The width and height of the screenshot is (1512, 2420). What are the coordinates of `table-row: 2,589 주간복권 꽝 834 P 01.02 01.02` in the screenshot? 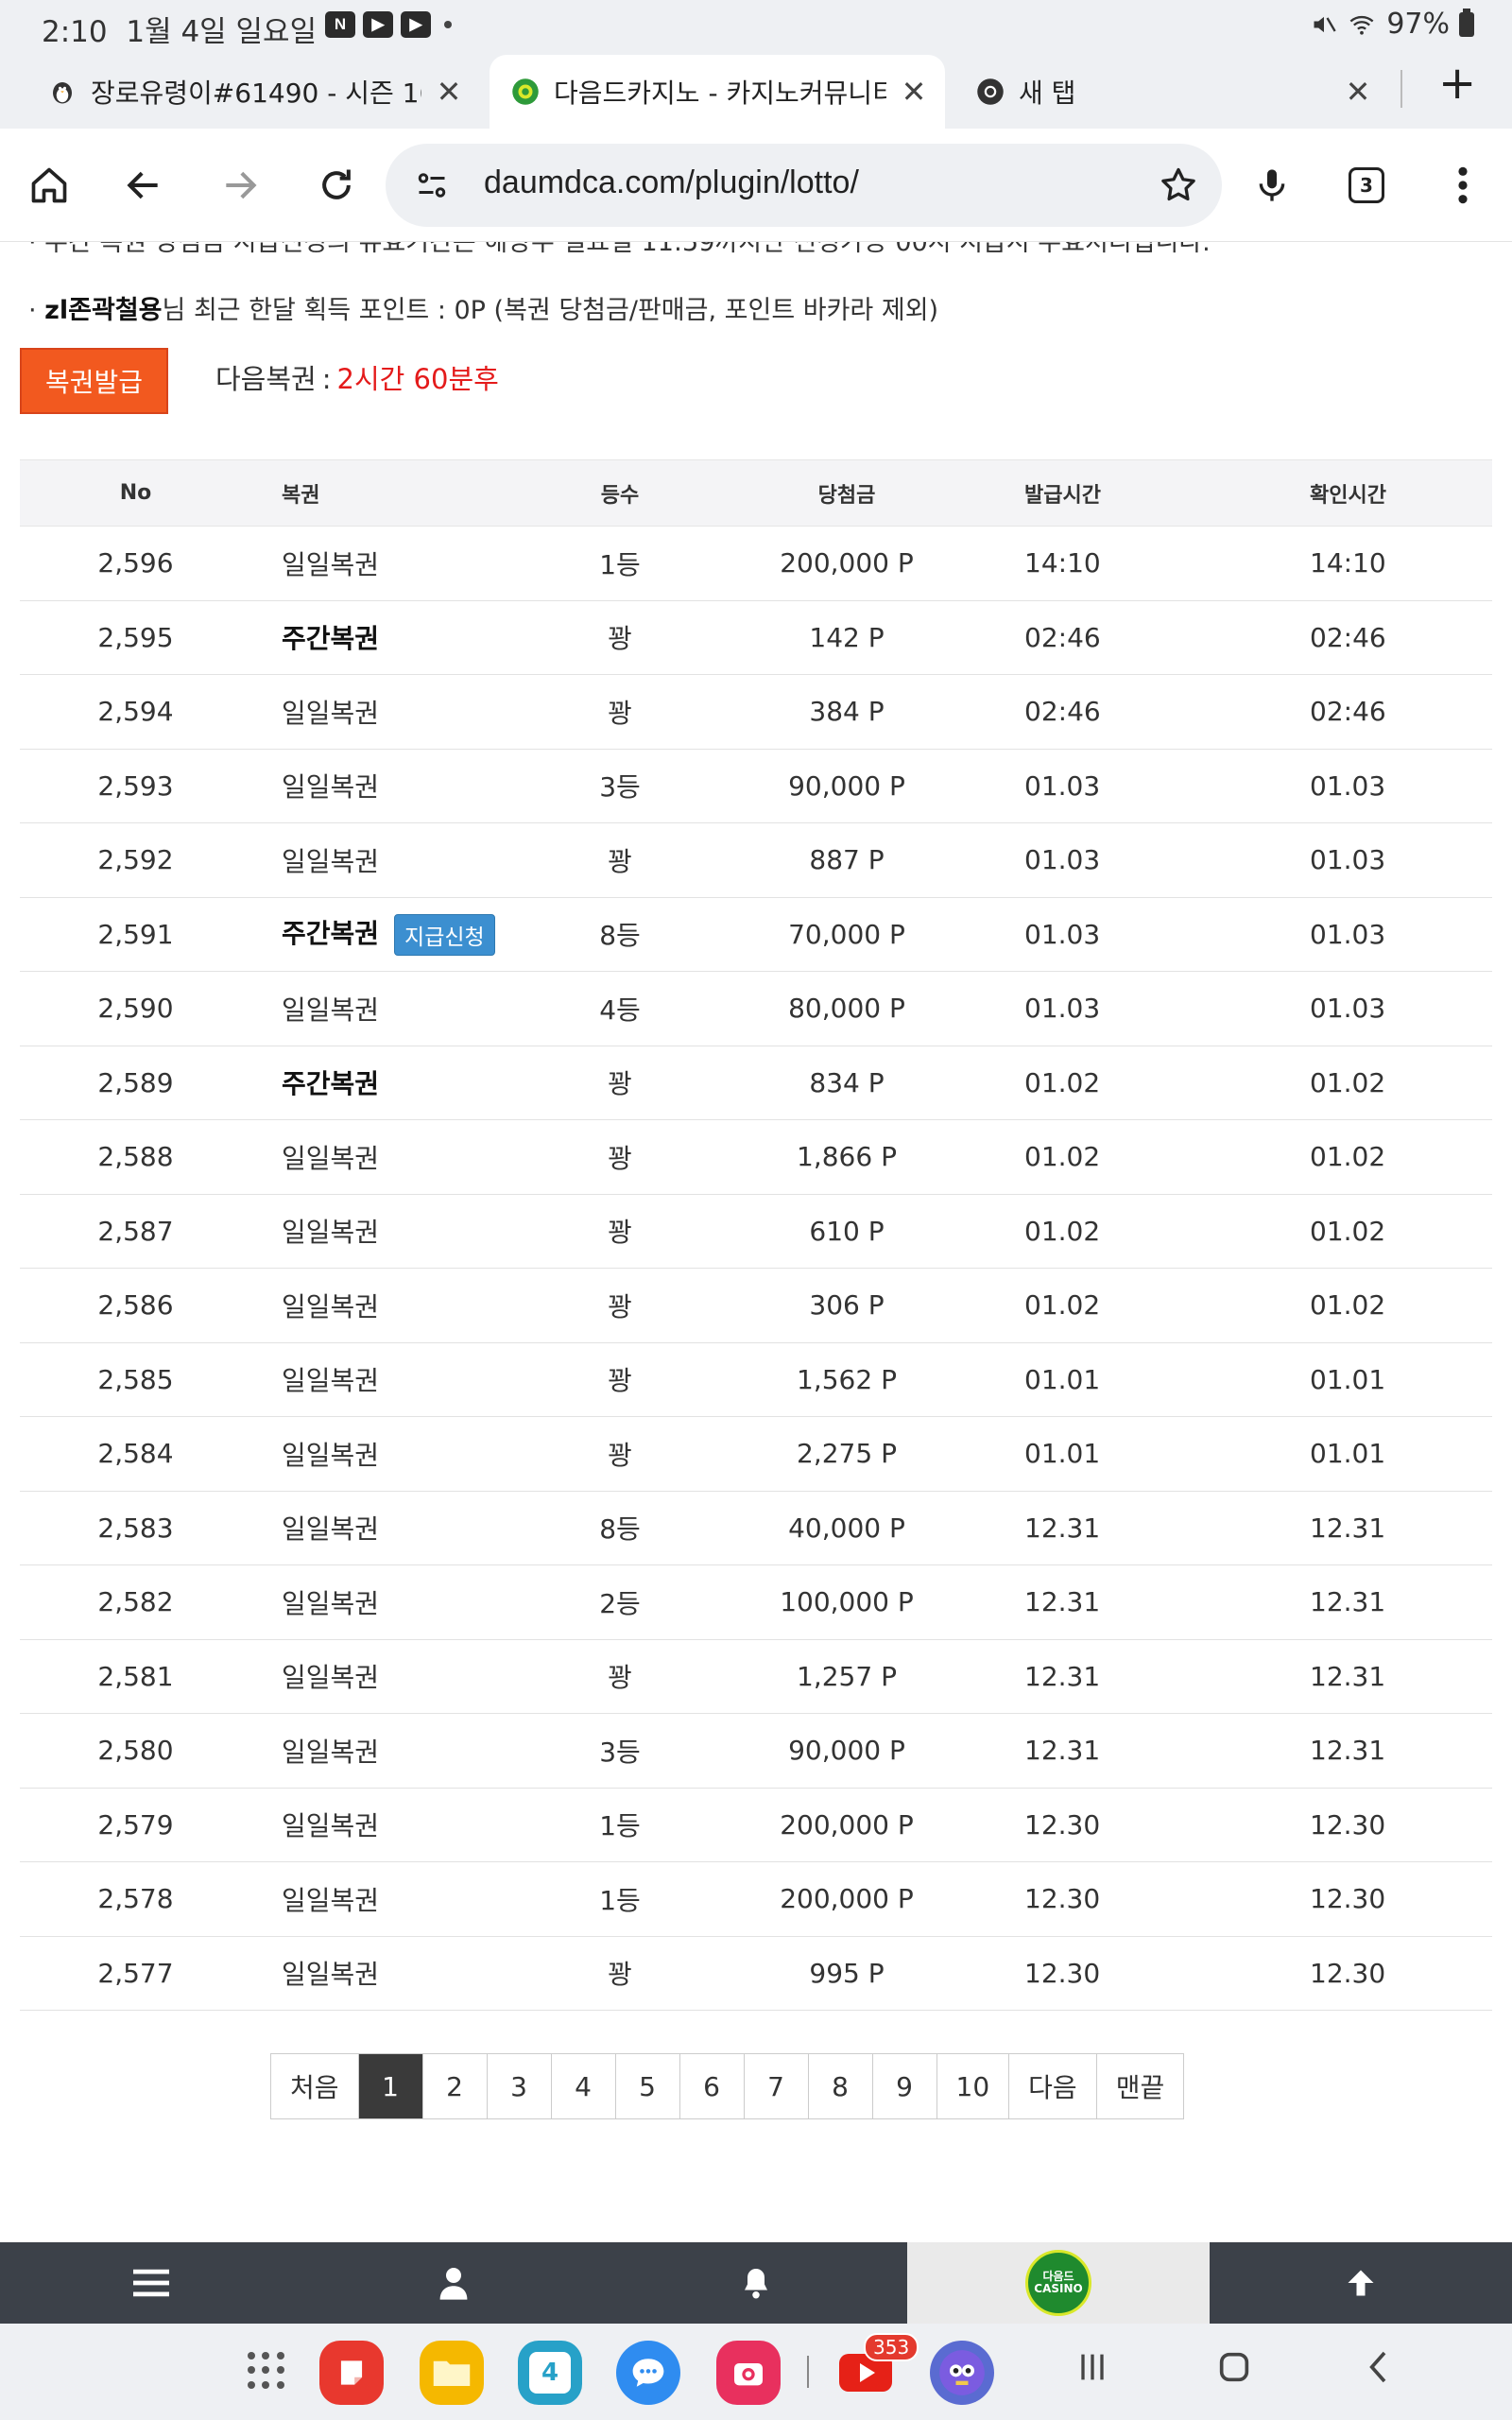 It's located at (756, 1083).